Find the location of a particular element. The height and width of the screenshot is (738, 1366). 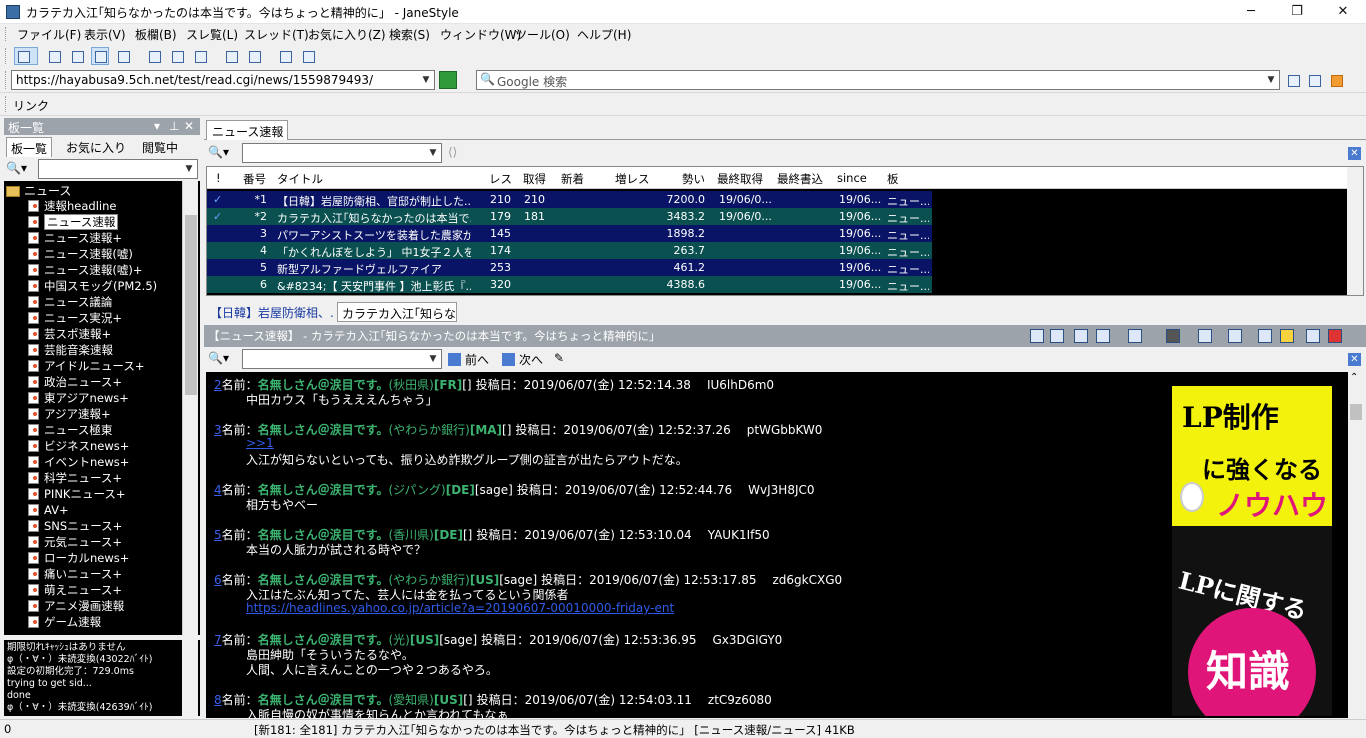

board-item: 元気ニュース+ is located at coordinates (105, 542).